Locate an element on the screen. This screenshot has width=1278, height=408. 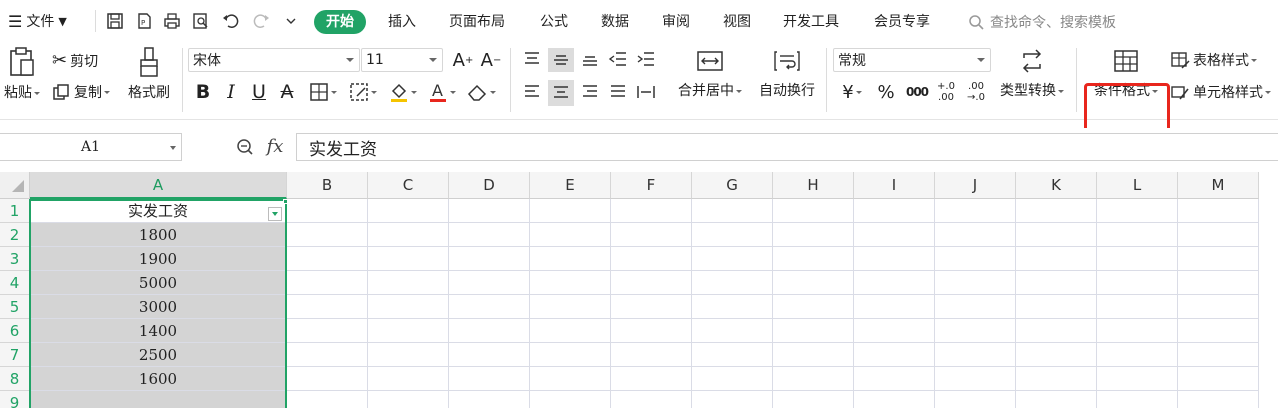
cell-d1 is located at coordinates (489, 211).